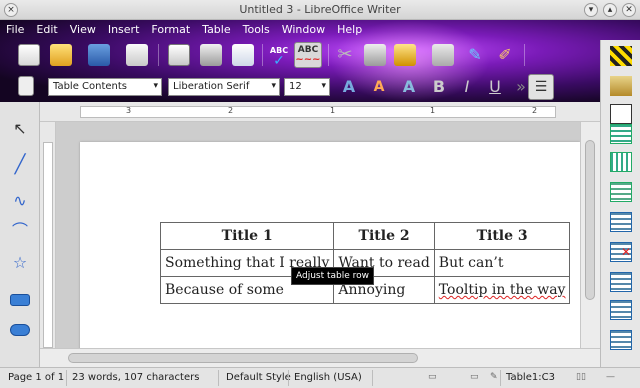 Image resolution: width=640 pixels, height=388 pixels. Describe the element at coordinates (610, 377) in the screenshot. I see `zoom-slider-icon: —` at that location.